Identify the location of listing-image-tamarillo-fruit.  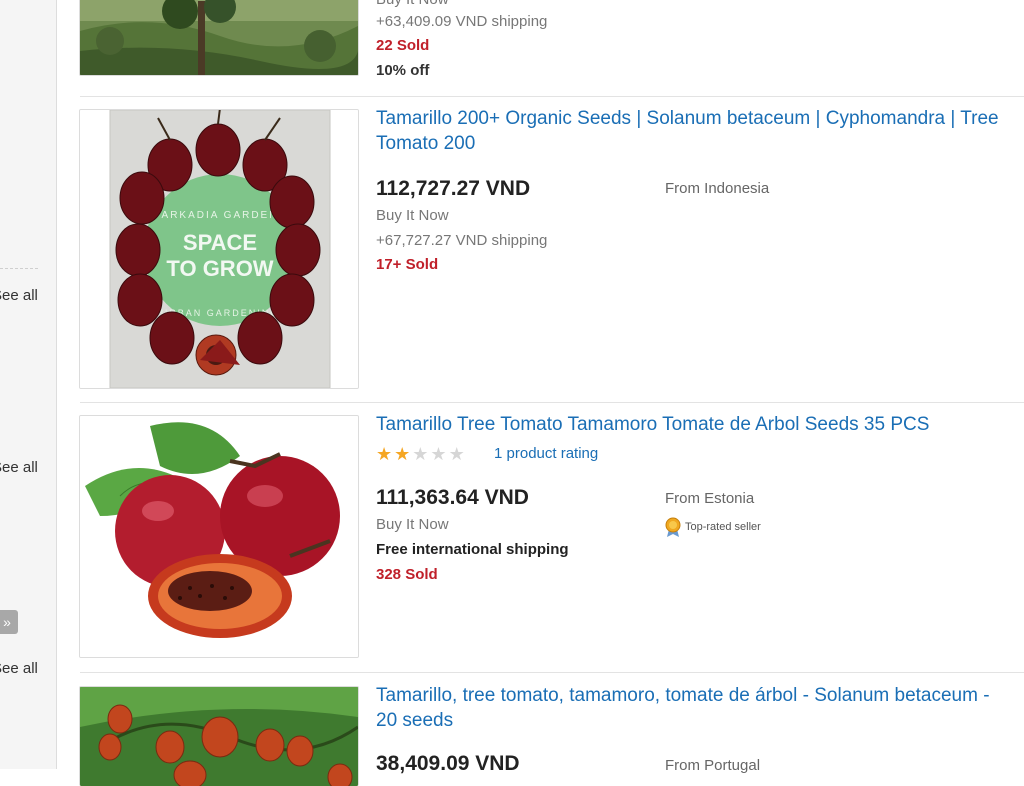
(219, 536).